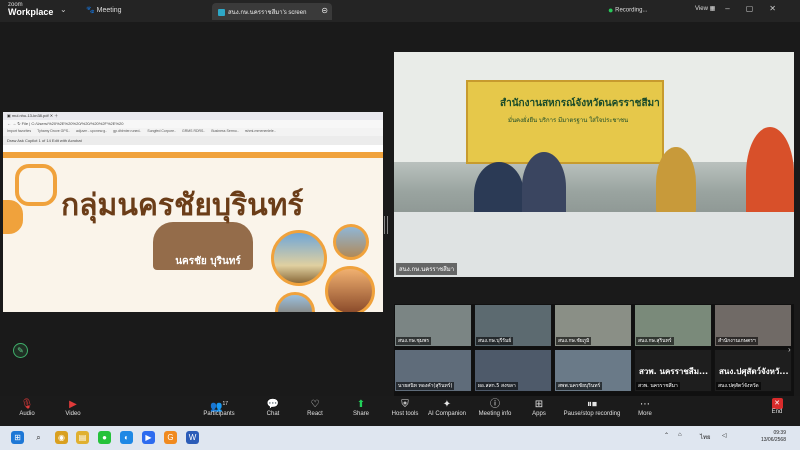 Image resolution: width=800 pixels, height=450 pixels. I want to click on participant-tile: สำนักงานเกษตรฯ, so click(753, 325).